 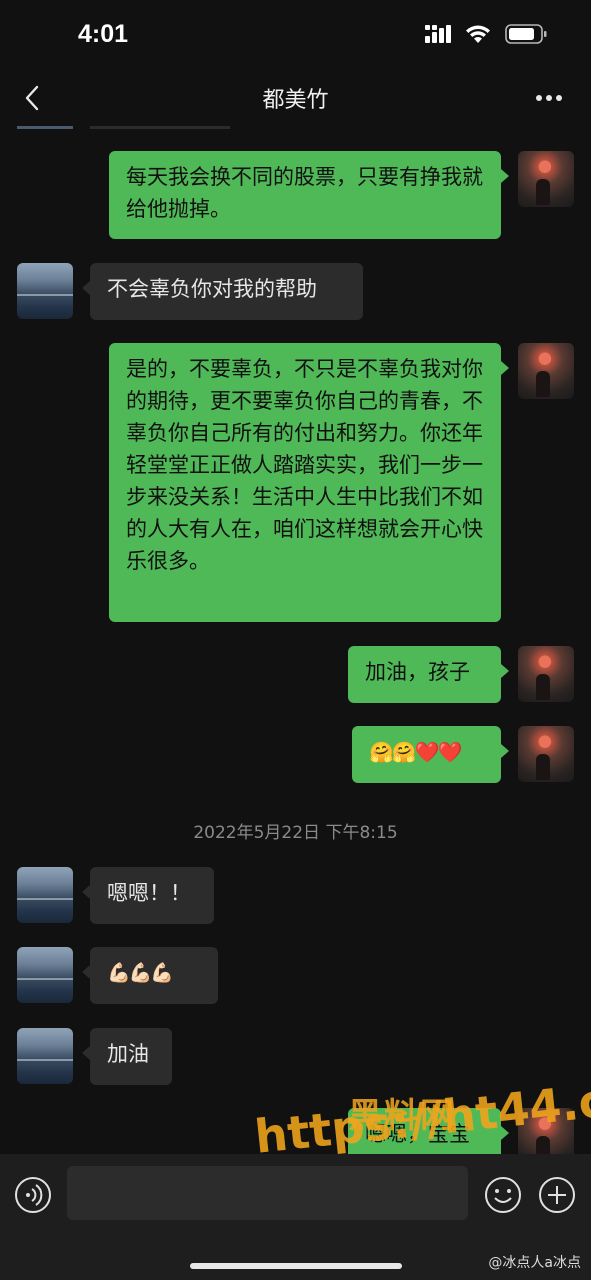 I want to click on emoji-icon, so click(x=503, y=1195).